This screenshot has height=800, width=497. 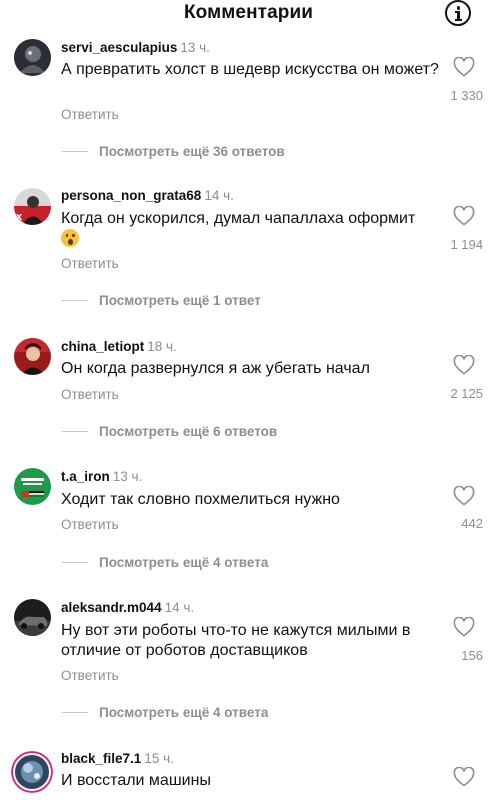 What do you see at coordinates (101, 758) in the screenshot?
I see `username: black_file7.1` at bounding box center [101, 758].